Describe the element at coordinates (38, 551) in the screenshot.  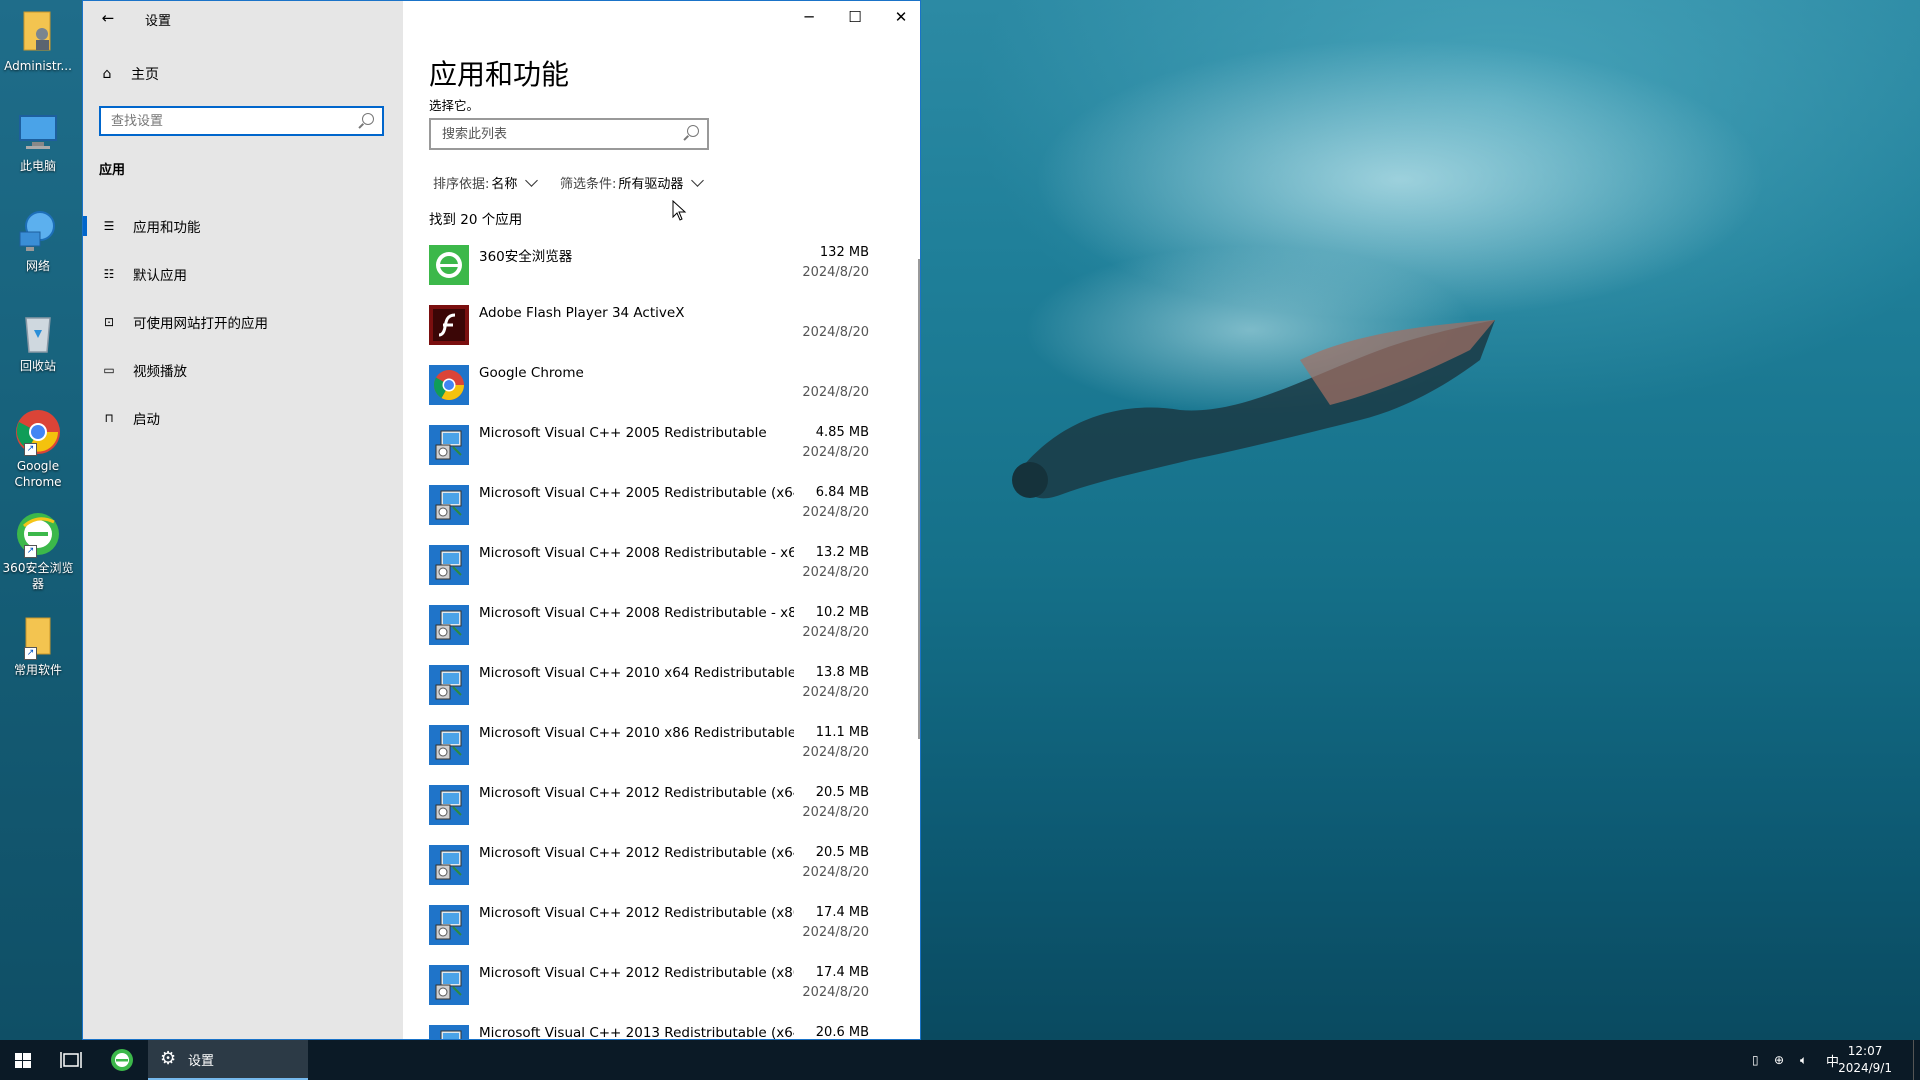
I see `desktop-icon-360-browser: ↗ 360安全浏览器` at that location.